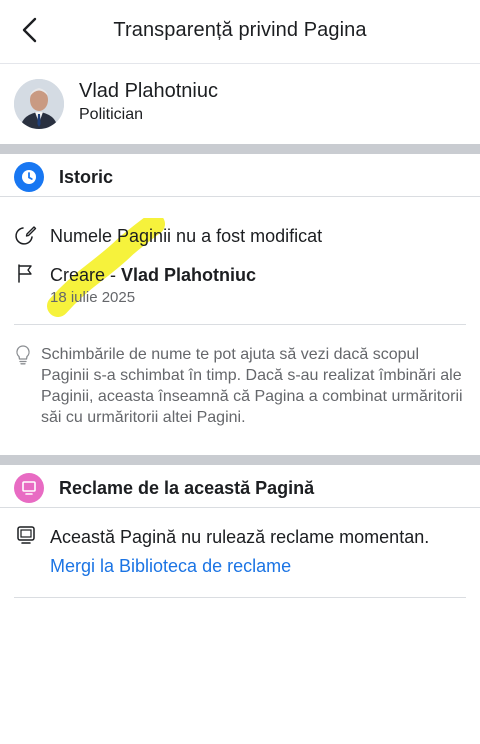 Image resolution: width=480 pixels, height=744 pixels. What do you see at coordinates (39, 104) in the screenshot?
I see `avatar` at bounding box center [39, 104].